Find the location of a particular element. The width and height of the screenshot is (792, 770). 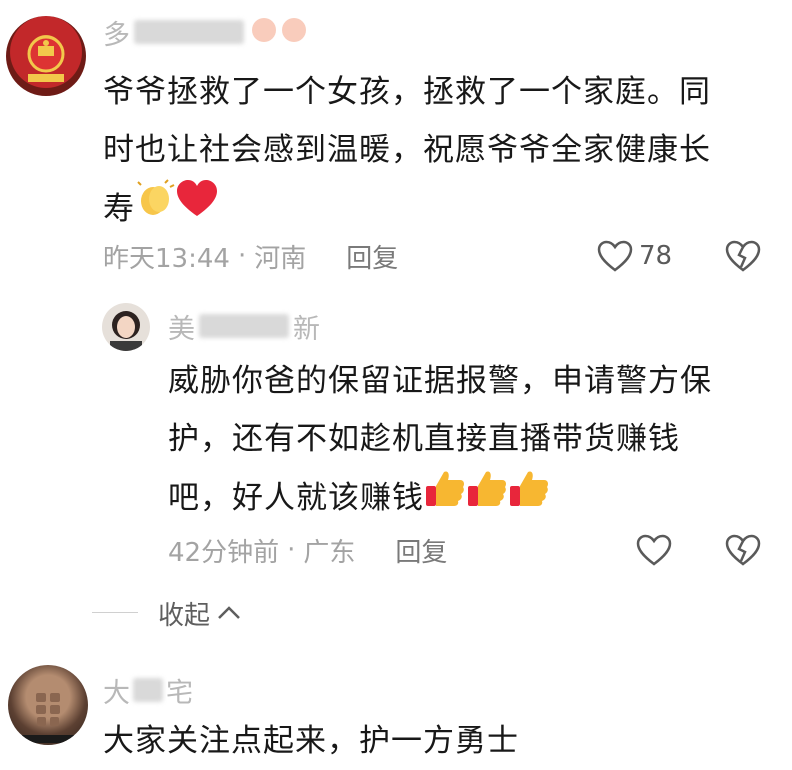

comment-line: 寿 is located at coordinates (433, 208).